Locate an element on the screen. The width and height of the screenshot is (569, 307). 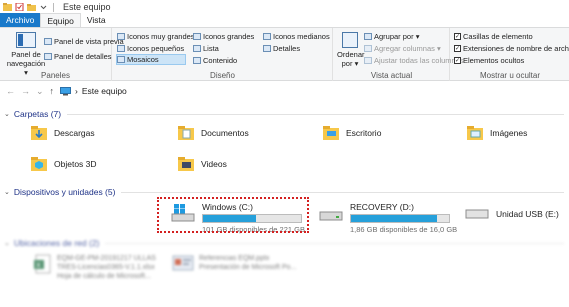
details-pane-label: Panel de detalles is located at coordinates (83, 56).